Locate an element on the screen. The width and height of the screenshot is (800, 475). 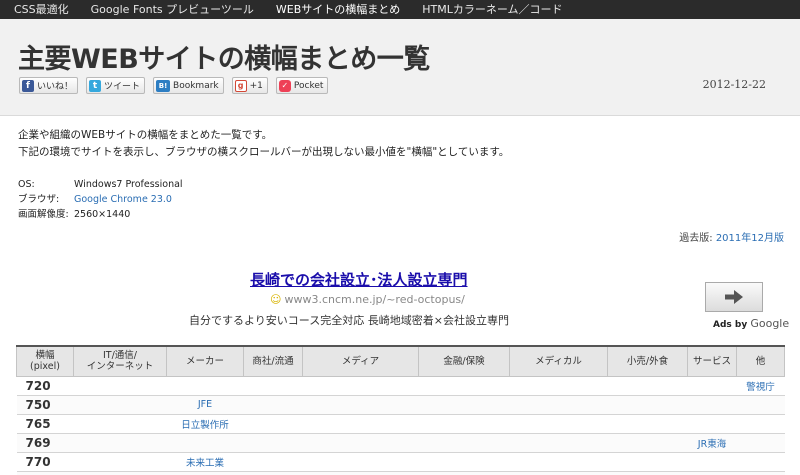
header-maker: メーカー is located at coordinates (205, 361).